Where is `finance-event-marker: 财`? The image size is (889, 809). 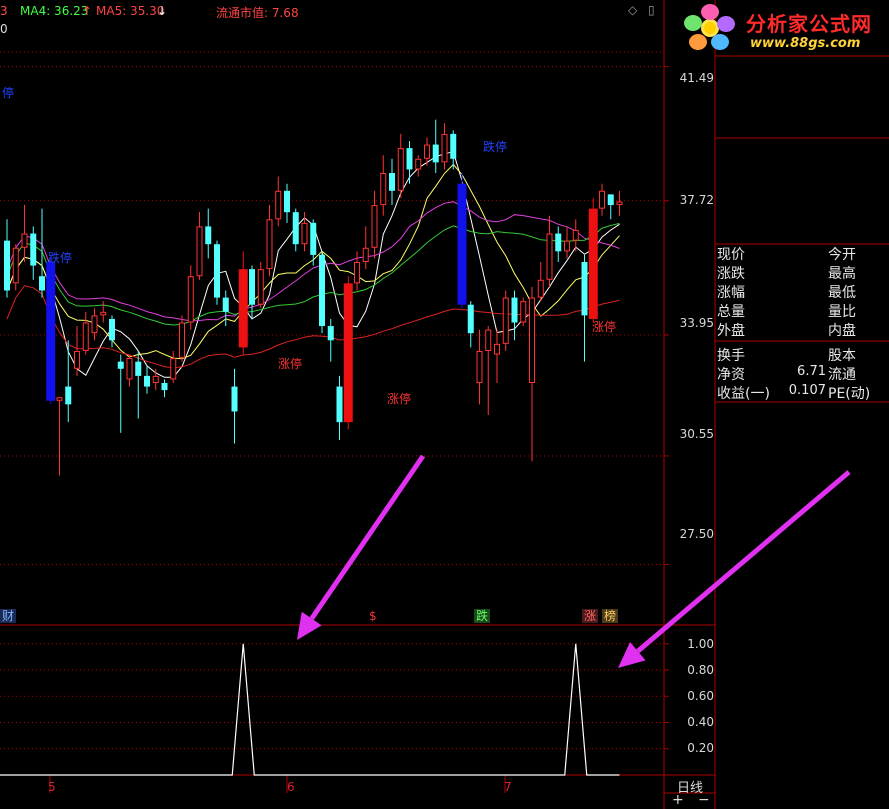 finance-event-marker: 财 is located at coordinates (8, 616).